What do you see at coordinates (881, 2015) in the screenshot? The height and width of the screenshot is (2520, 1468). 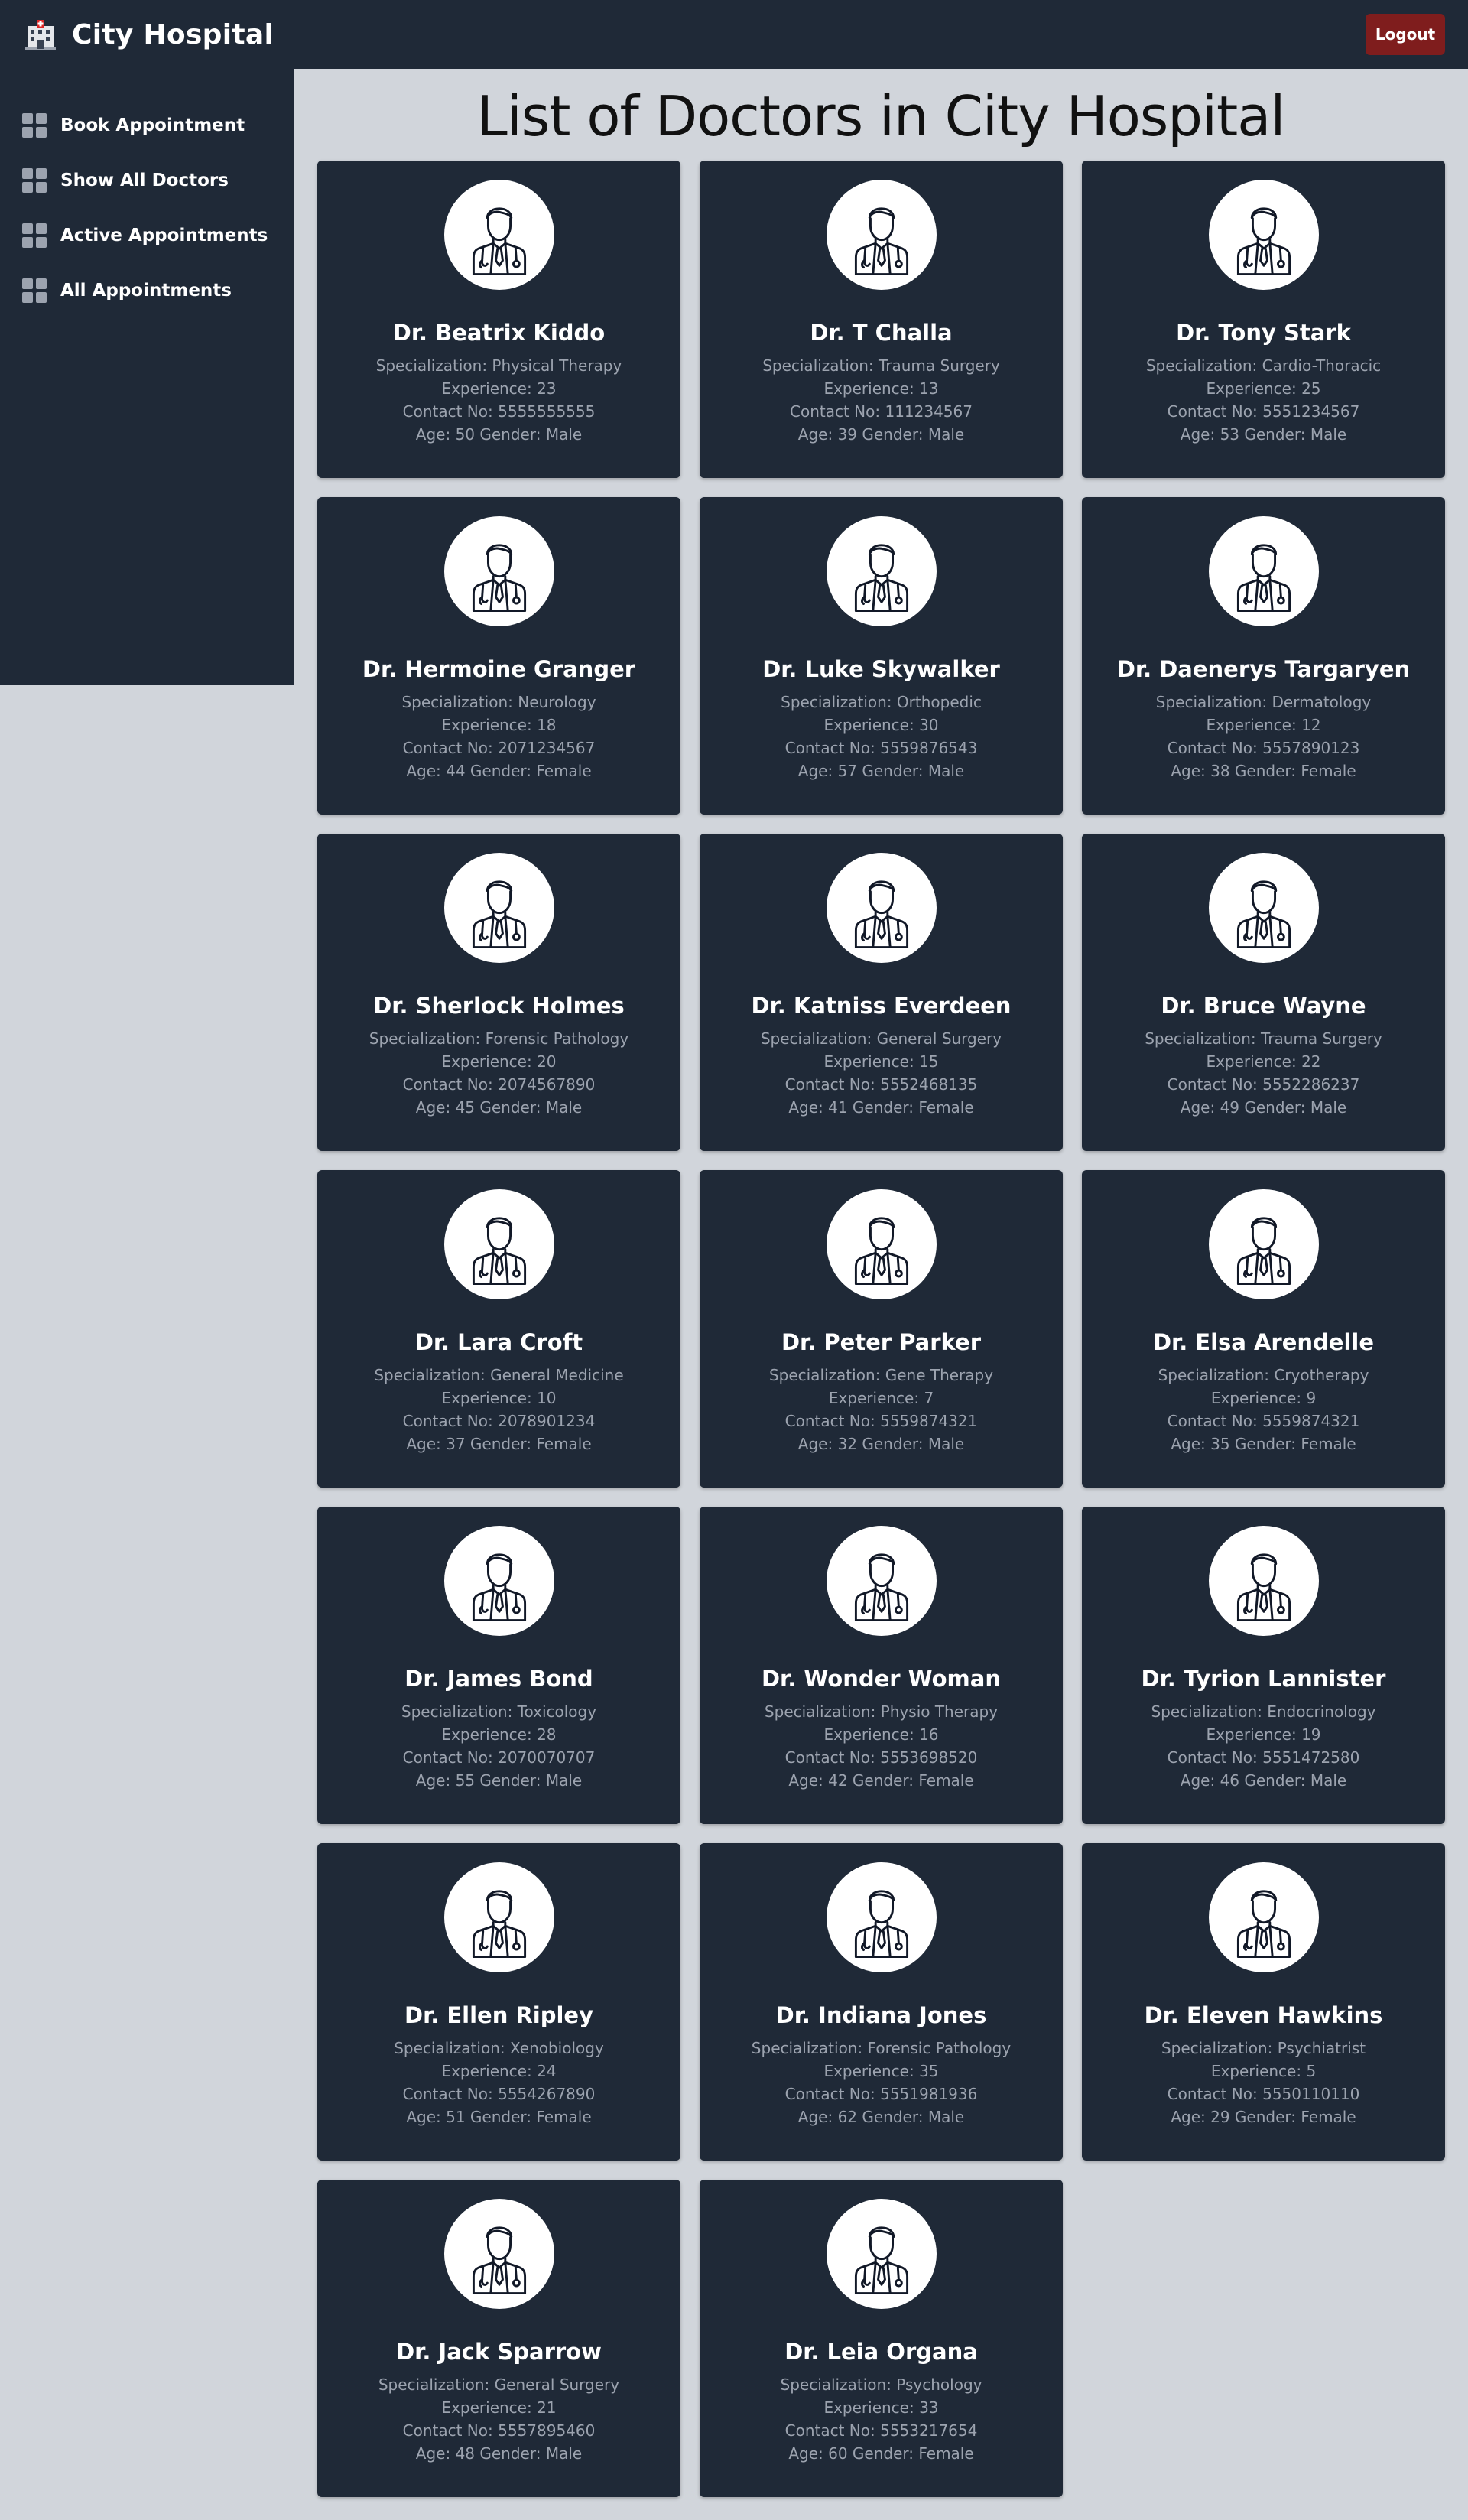 I see `doctor-name: Dr. Indiana Jones` at bounding box center [881, 2015].